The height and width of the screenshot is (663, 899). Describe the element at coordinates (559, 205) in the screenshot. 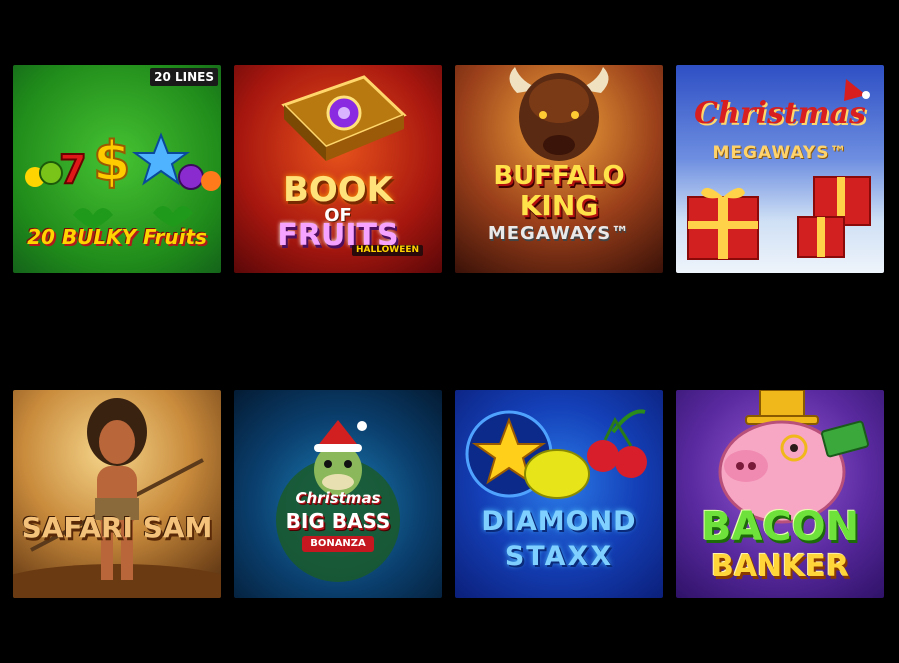

I see `game-title-line2: KING` at that location.